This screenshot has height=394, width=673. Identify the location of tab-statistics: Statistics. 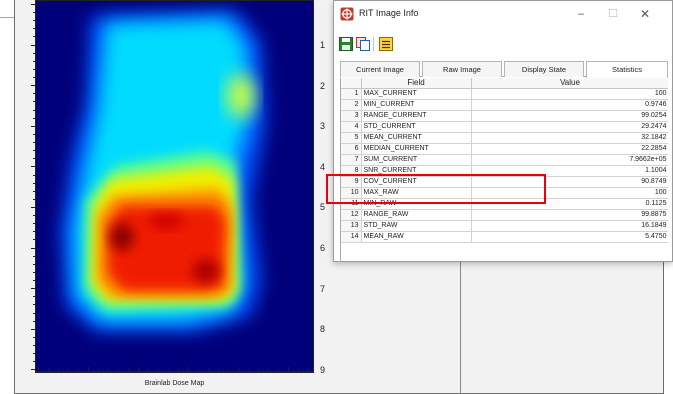
(627, 69).